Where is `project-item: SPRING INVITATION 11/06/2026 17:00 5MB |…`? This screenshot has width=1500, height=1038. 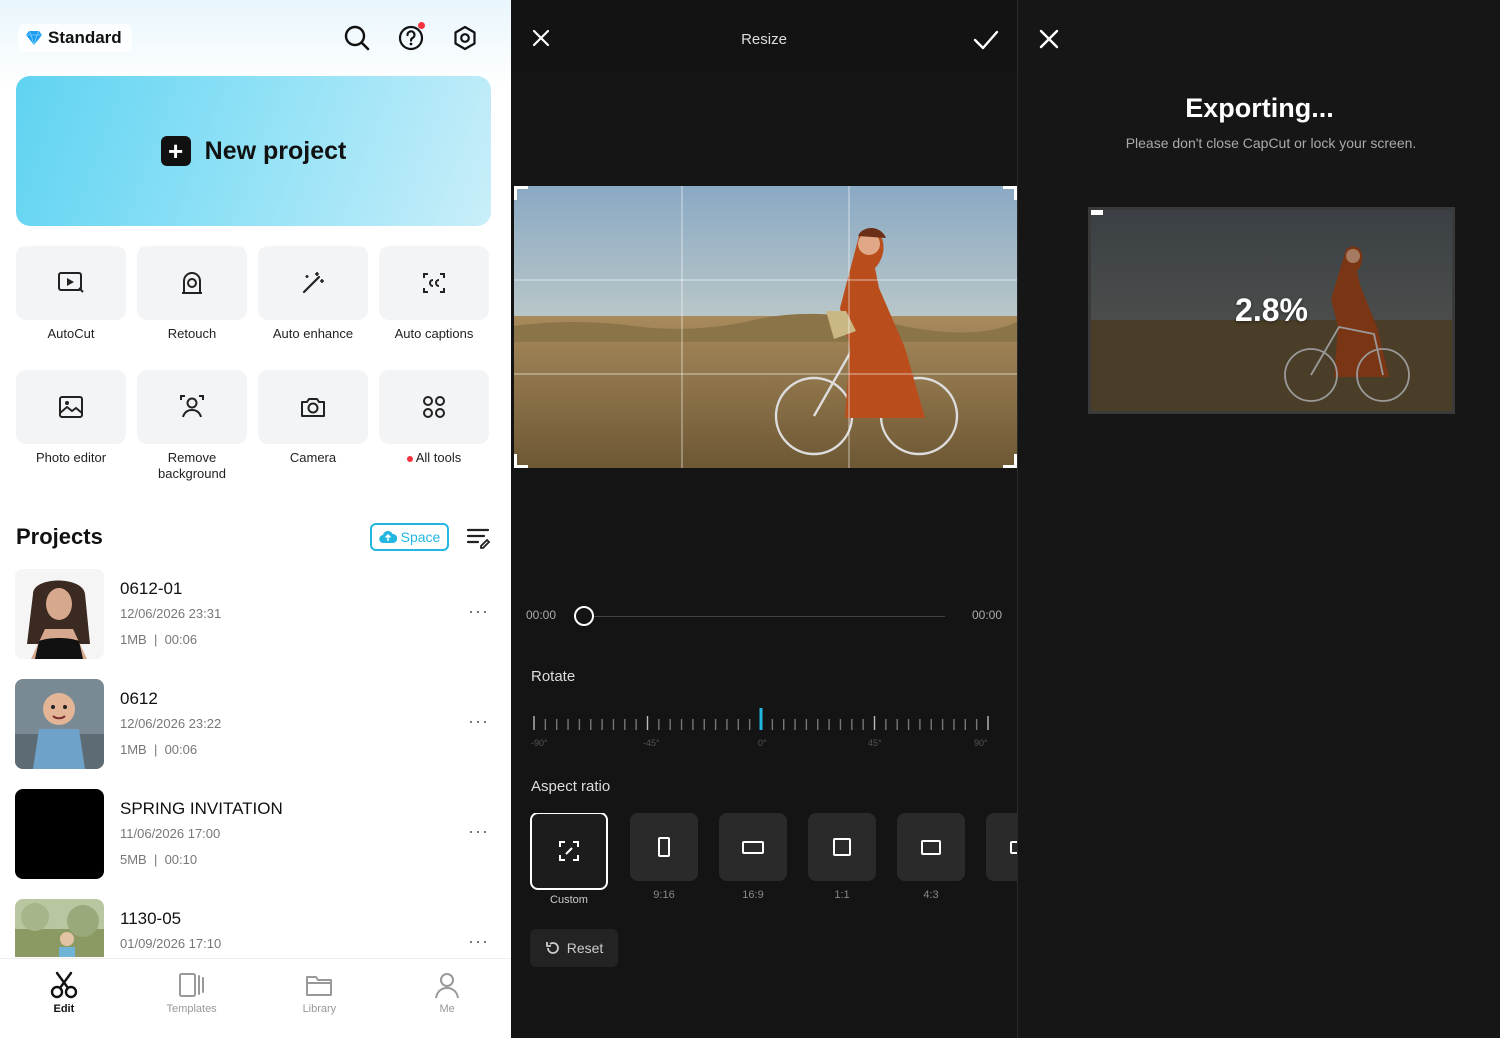
project-item: SPRING INVITATION 11/06/2026 17:00 5MB |… is located at coordinates (255, 844).